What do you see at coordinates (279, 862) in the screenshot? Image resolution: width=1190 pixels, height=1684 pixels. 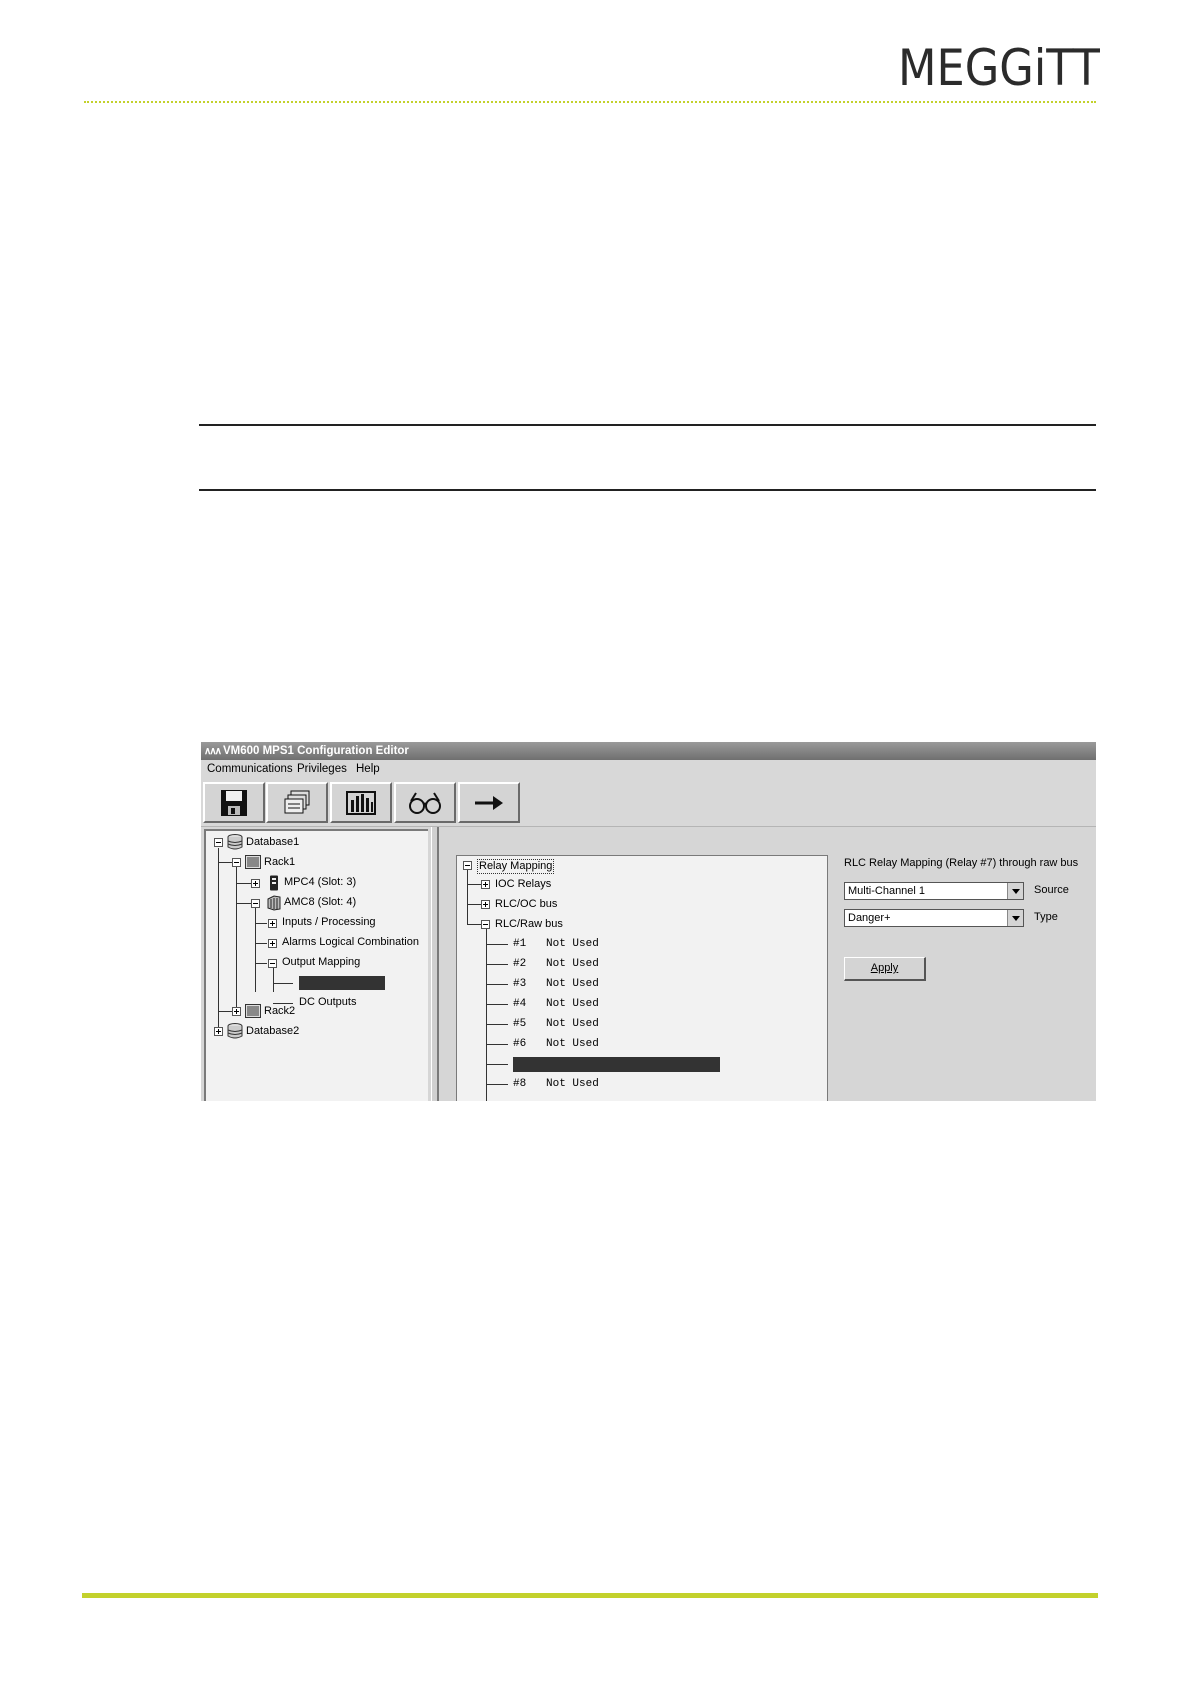 I see `tree-rack1: Rack1` at bounding box center [279, 862].